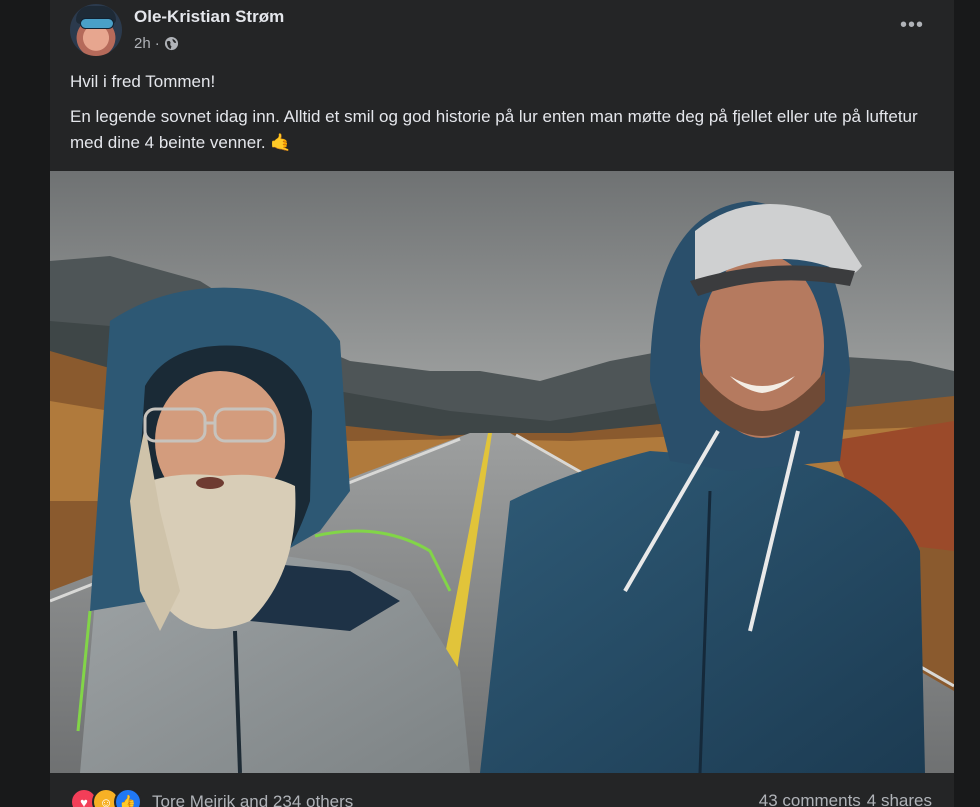 The image size is (980, 807). What do you see at coordinates (142, 43) in the screenshot?
I see `post-time: 2h` at bounding box center [142, 43].